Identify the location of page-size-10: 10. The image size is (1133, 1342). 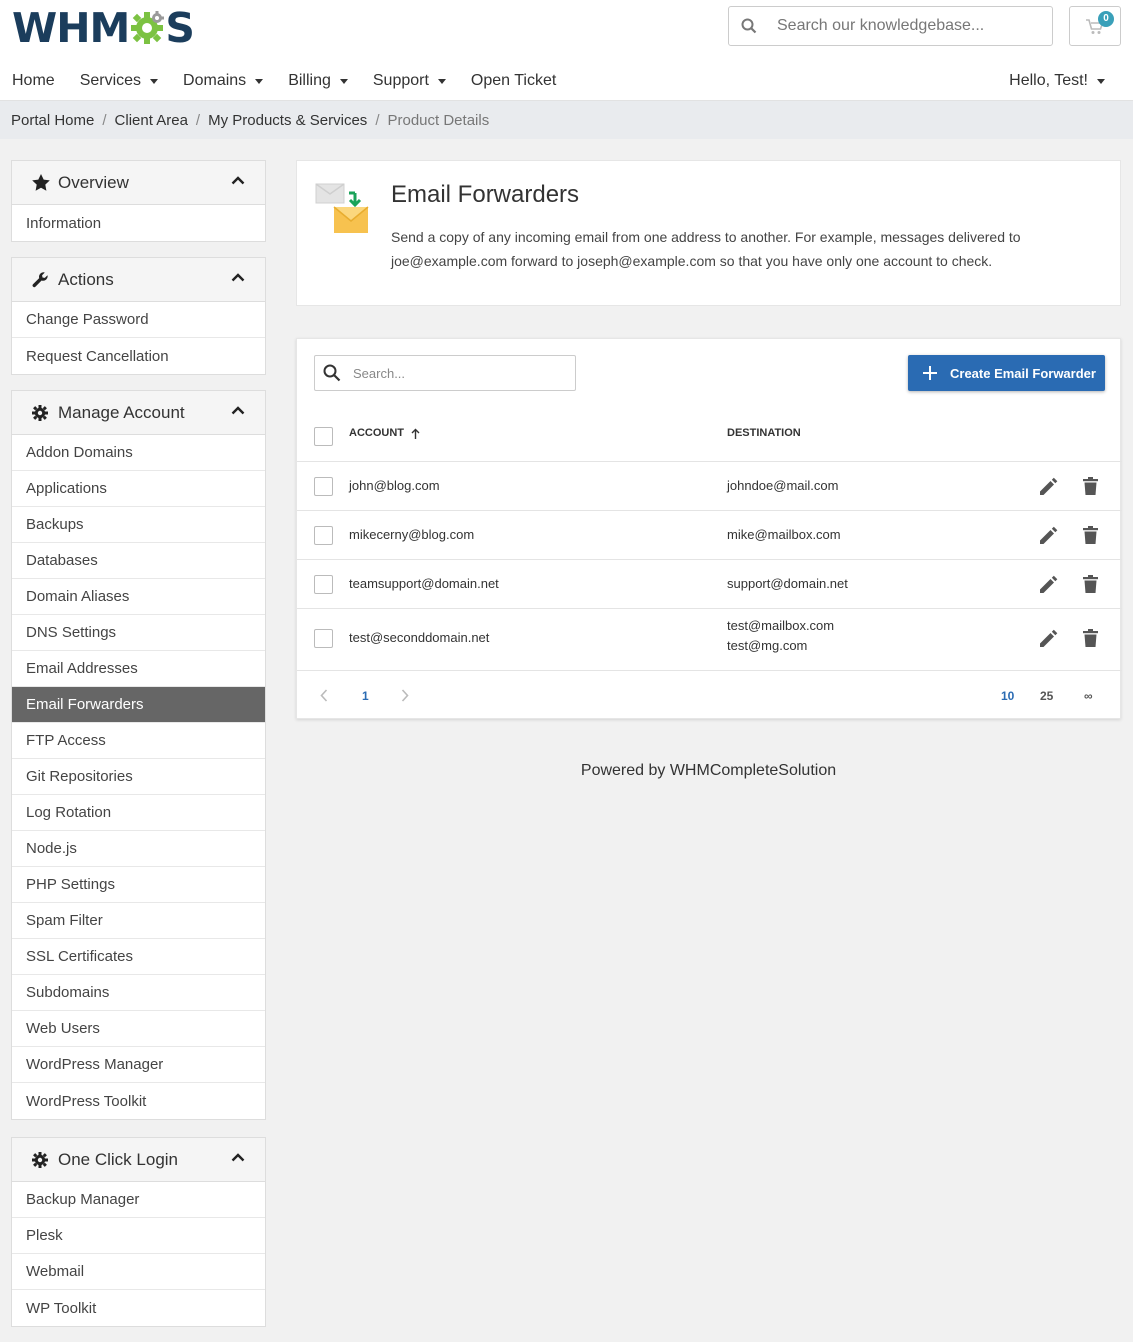
(1007, 696).